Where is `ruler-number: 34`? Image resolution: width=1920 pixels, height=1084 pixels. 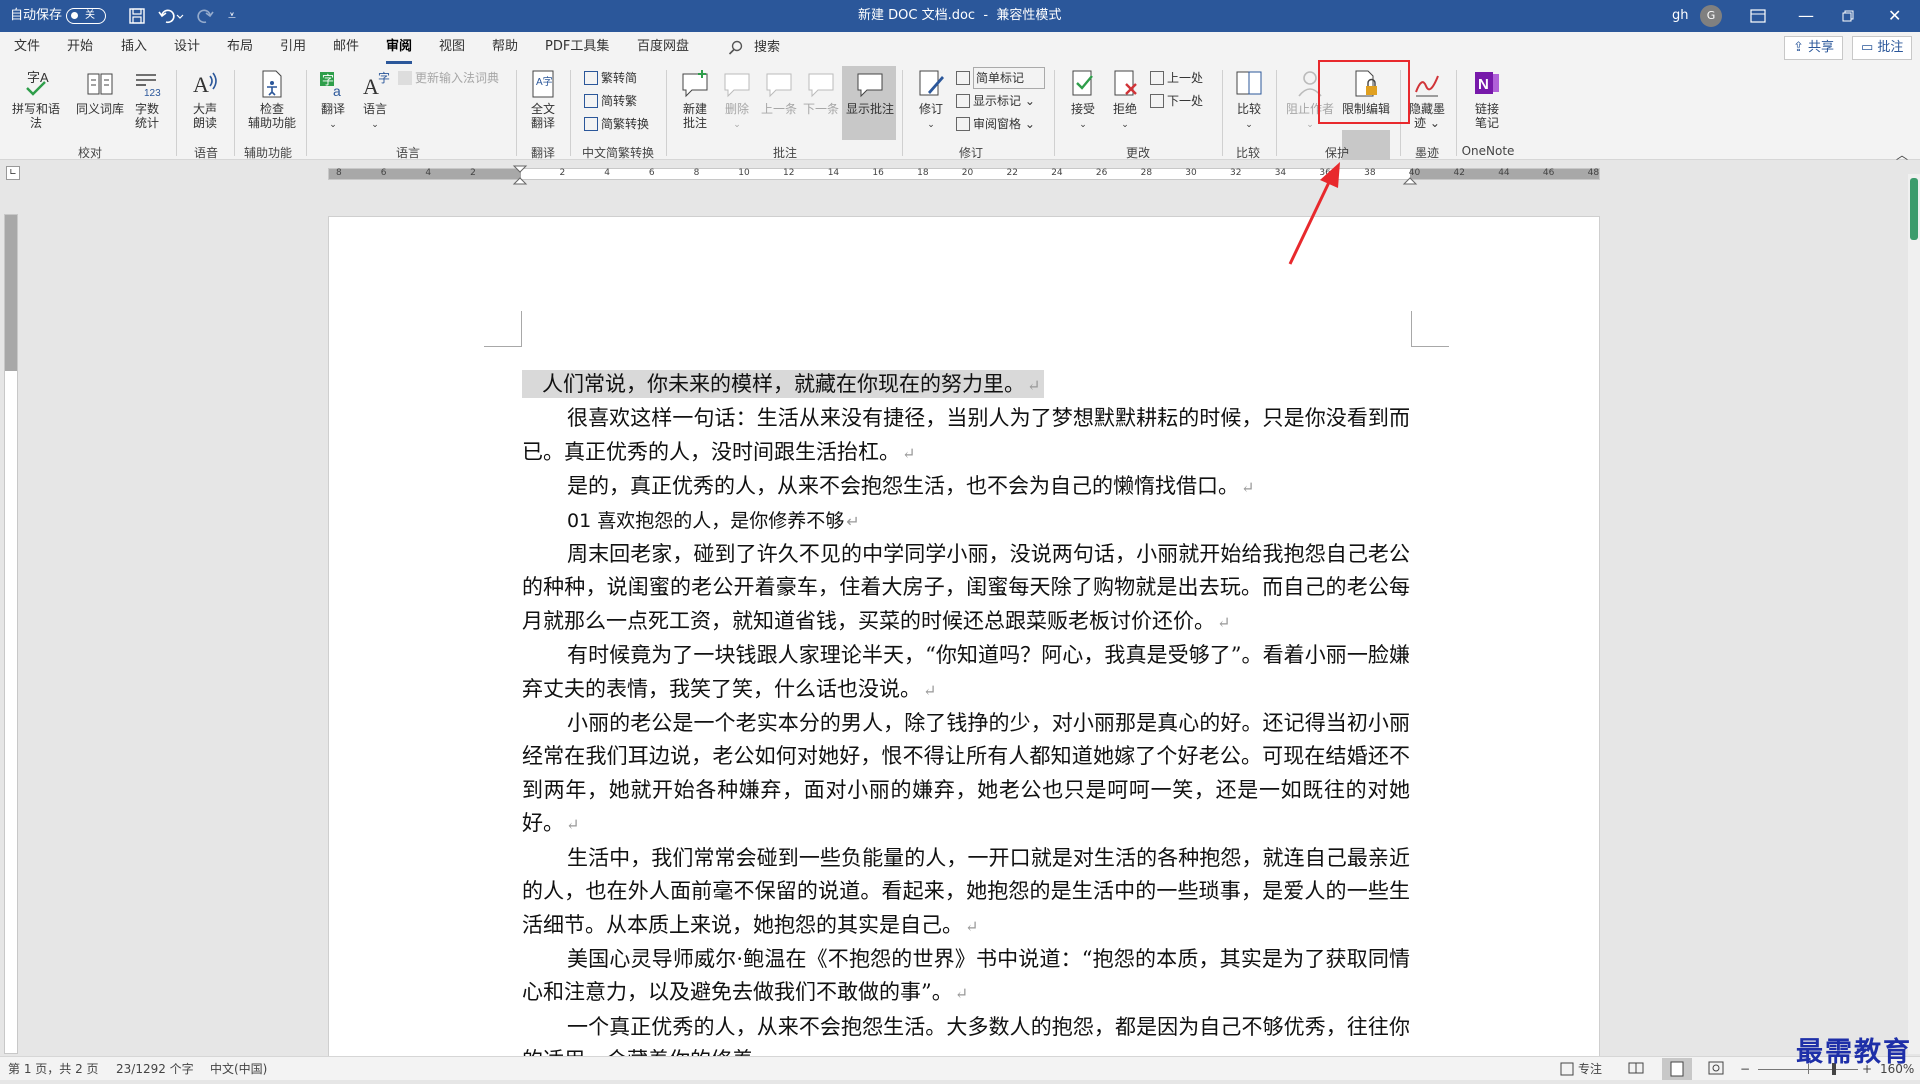 ruler-number: 34 is located at coordinates (1280, 173).